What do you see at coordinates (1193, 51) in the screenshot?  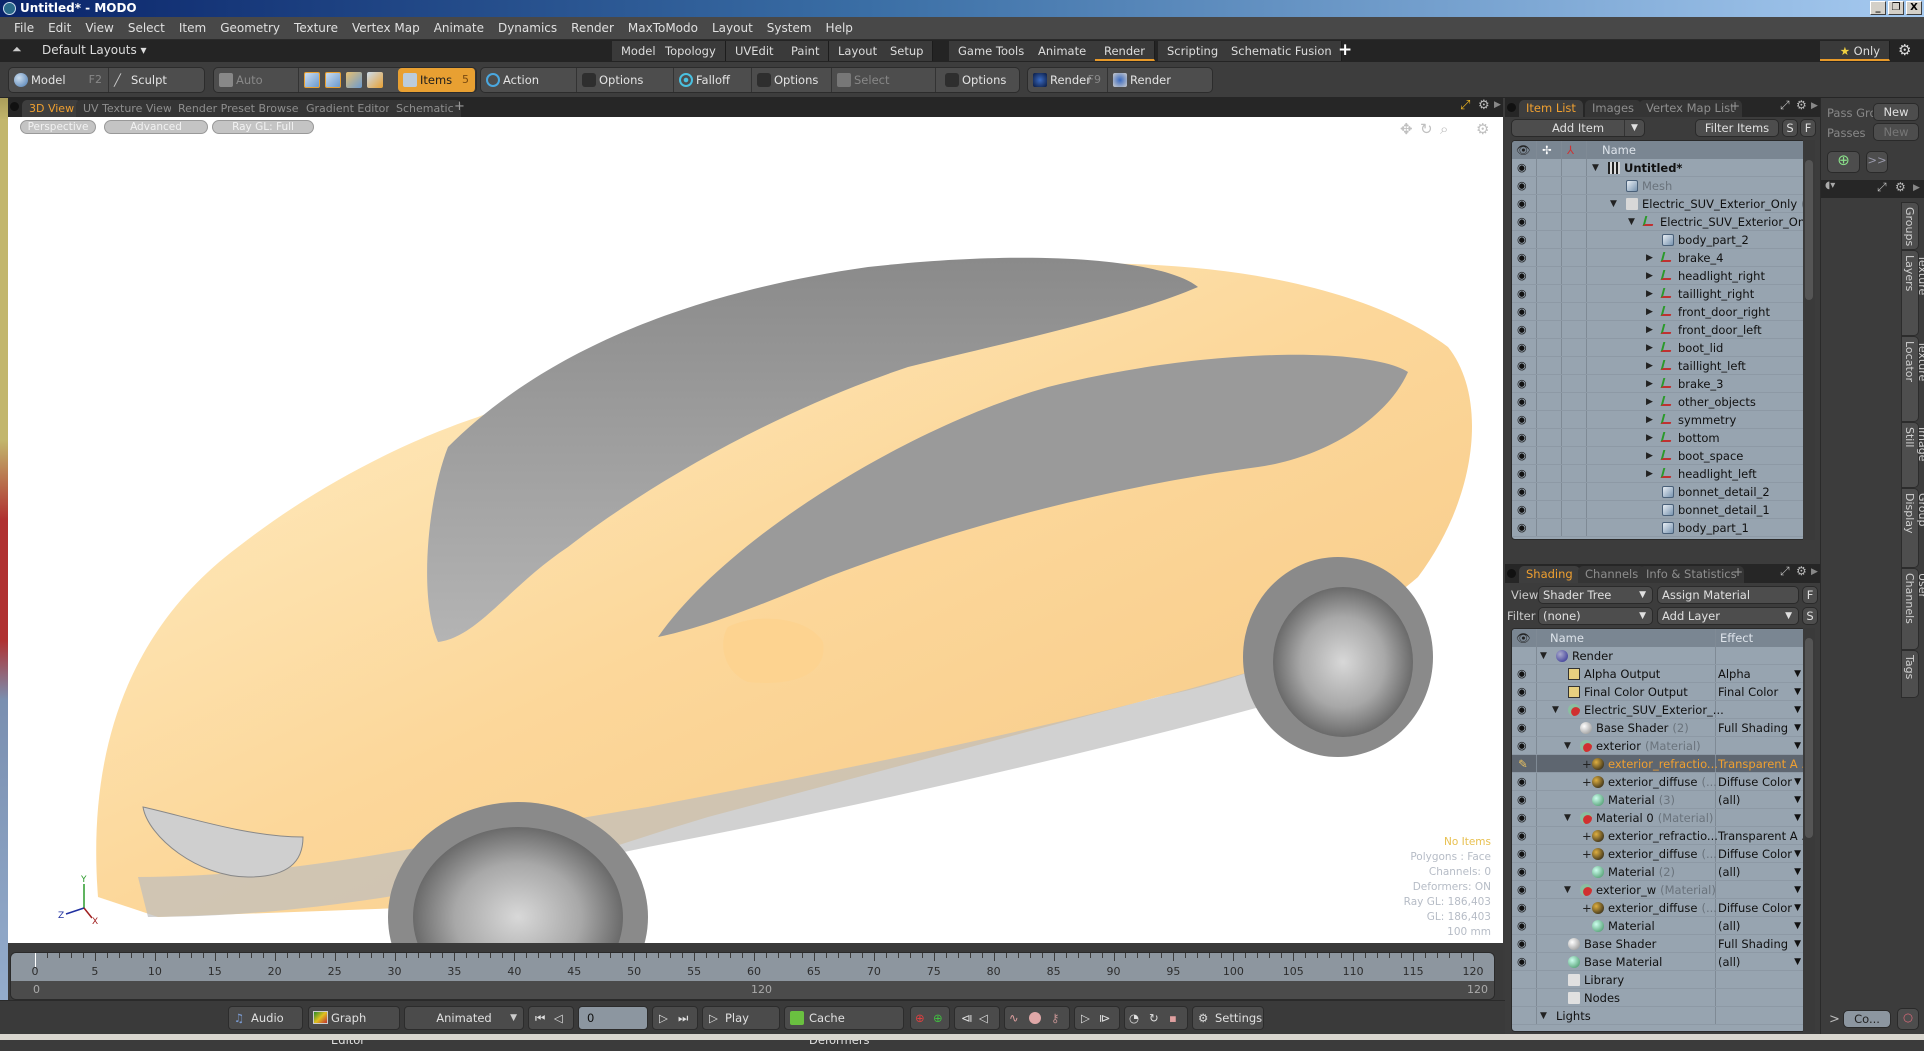 I see `layout-tab-scripting: Scripting` at bounding box center [1193, 51].